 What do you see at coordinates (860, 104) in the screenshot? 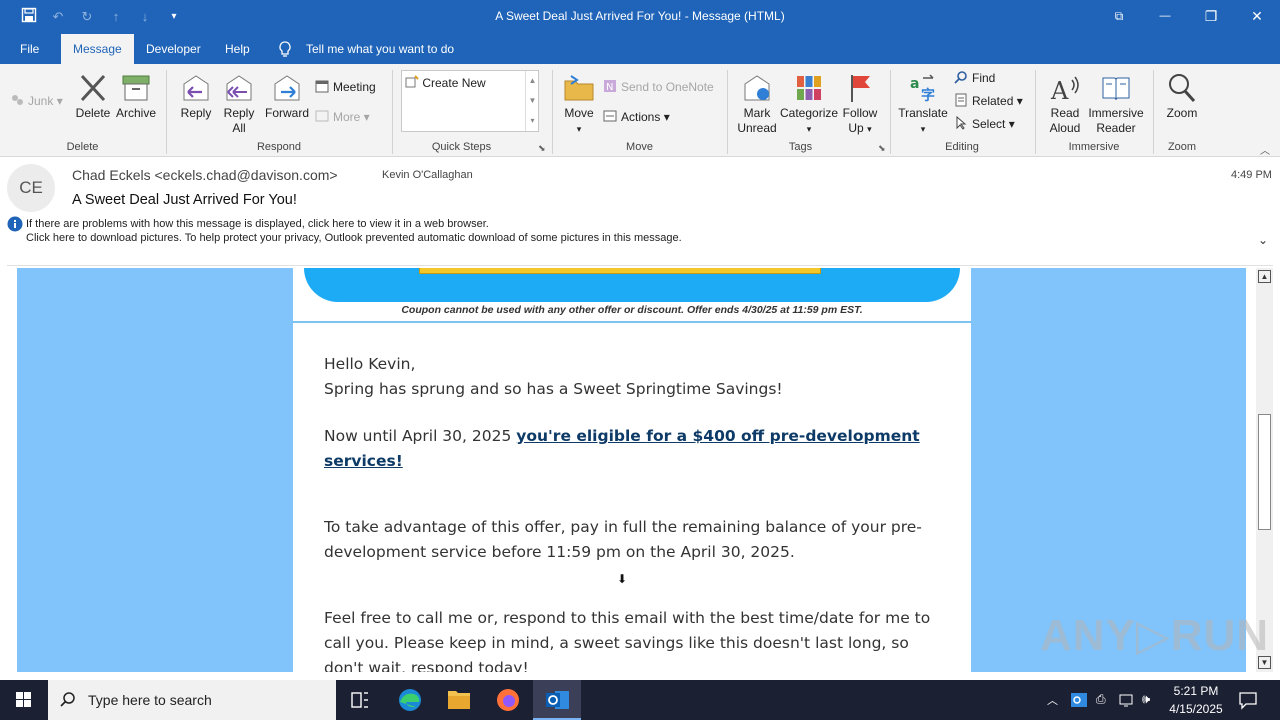
I see `follow-up-button: Follow Up ▾` at bounding box center [860, 104].